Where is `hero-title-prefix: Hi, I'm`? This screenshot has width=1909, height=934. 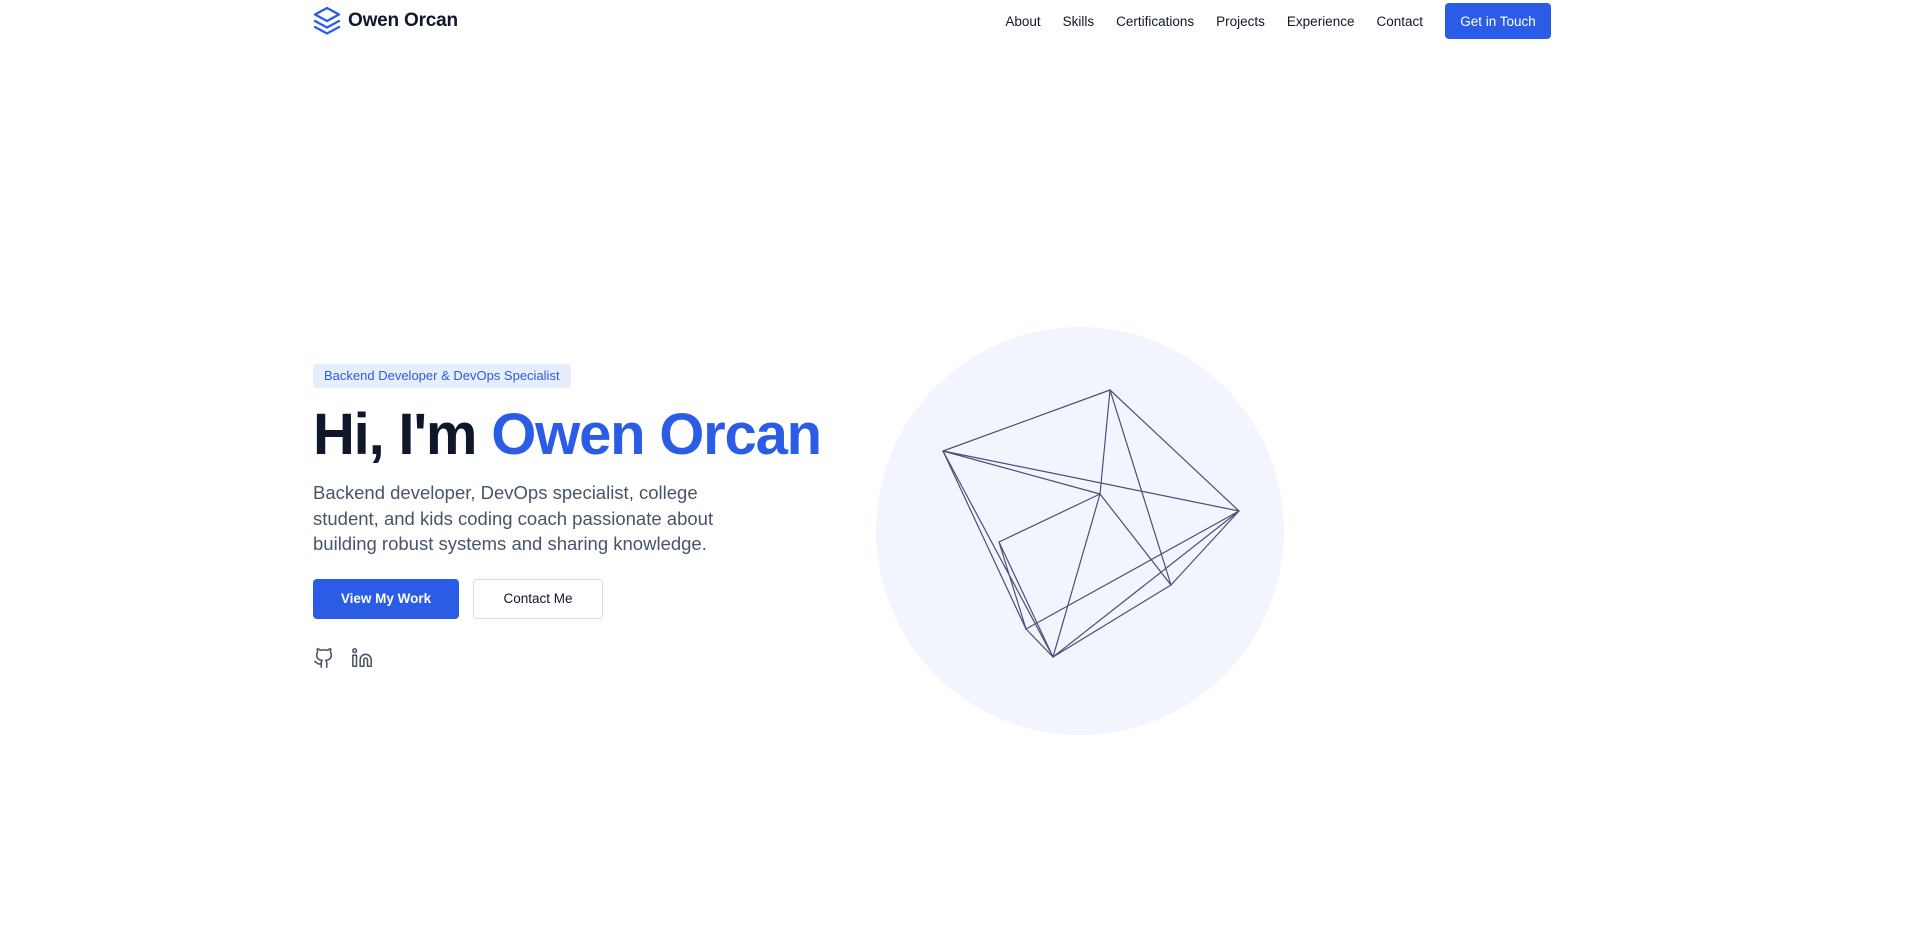 hero-title-prefix: Hi, I'm is located at coordinates (402, 434).